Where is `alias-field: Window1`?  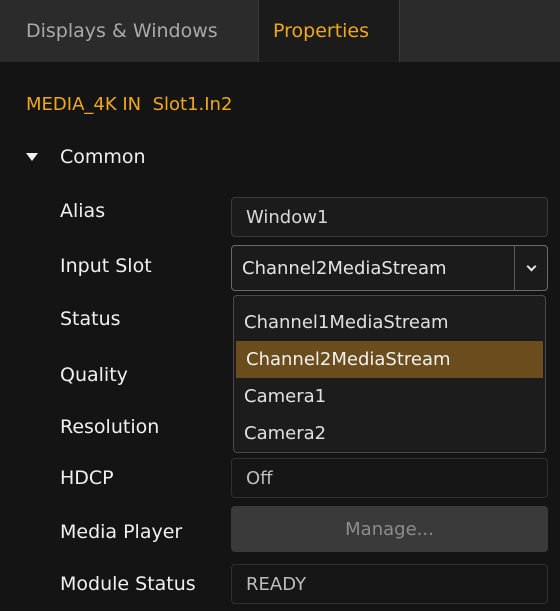
alias-field: Window1 is located at coordinates (389, 217).